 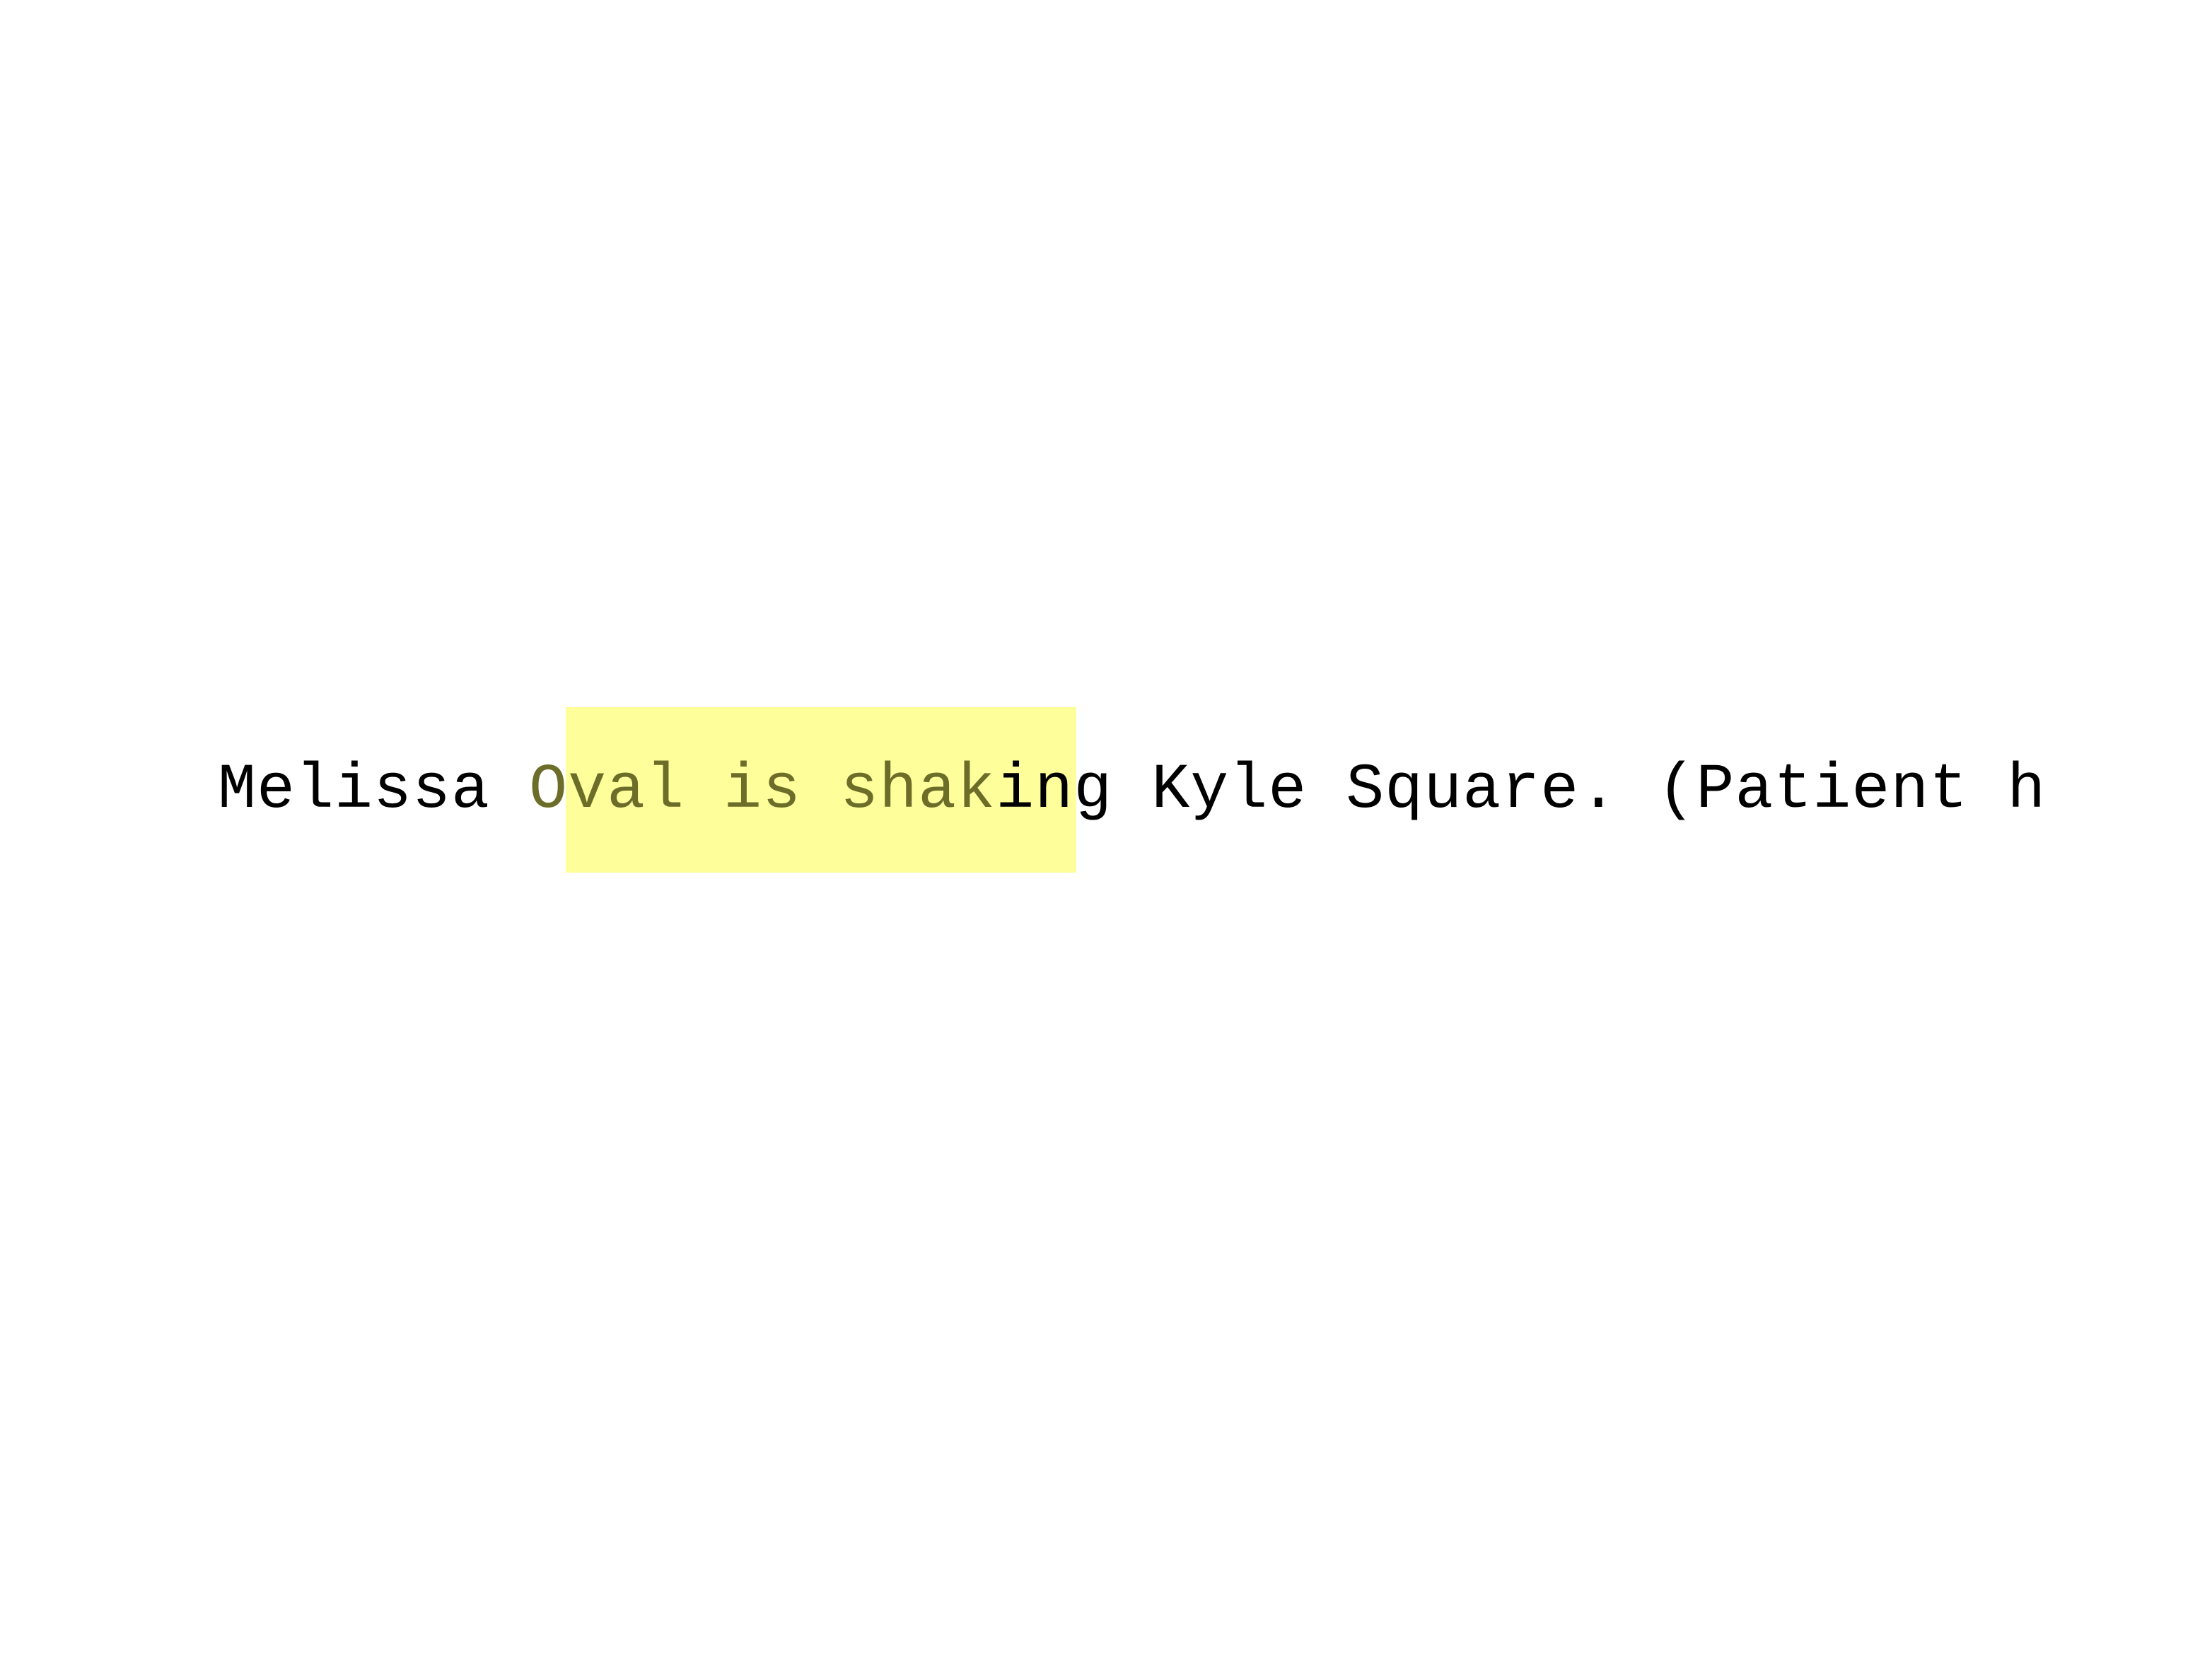 I want to click on highlighted-text: Oval is shak, so click(x=762, y=791).